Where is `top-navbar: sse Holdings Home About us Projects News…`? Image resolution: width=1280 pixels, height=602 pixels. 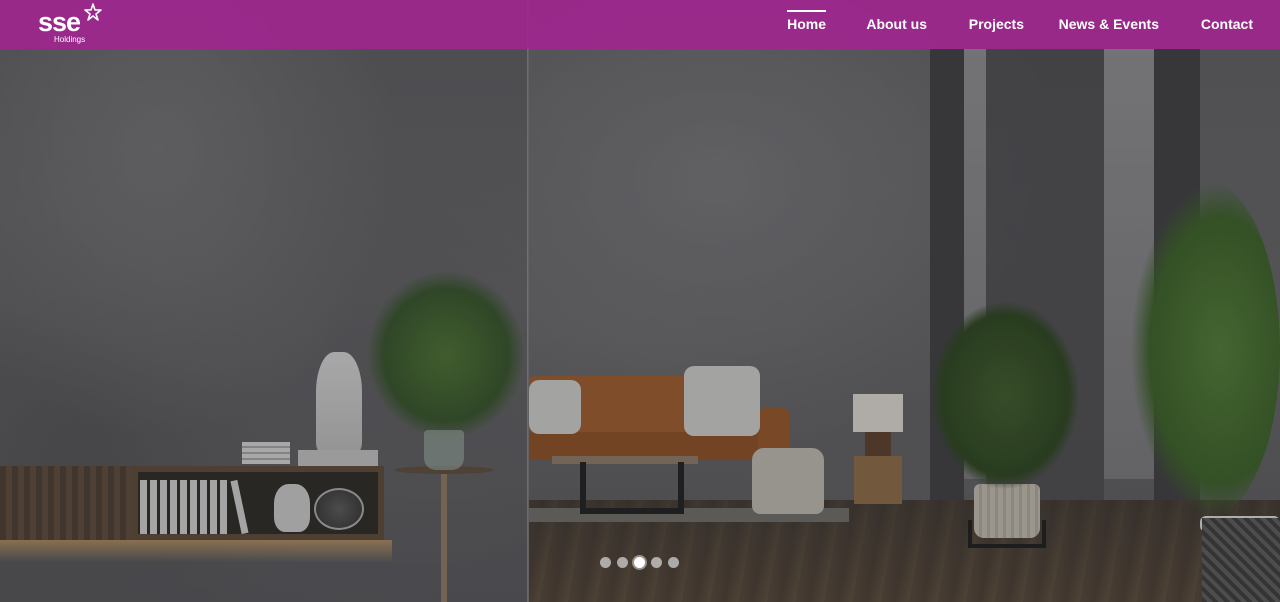
top-navbar: sse Holdings Home About us Projects News… is located at coordinates (640, 24).